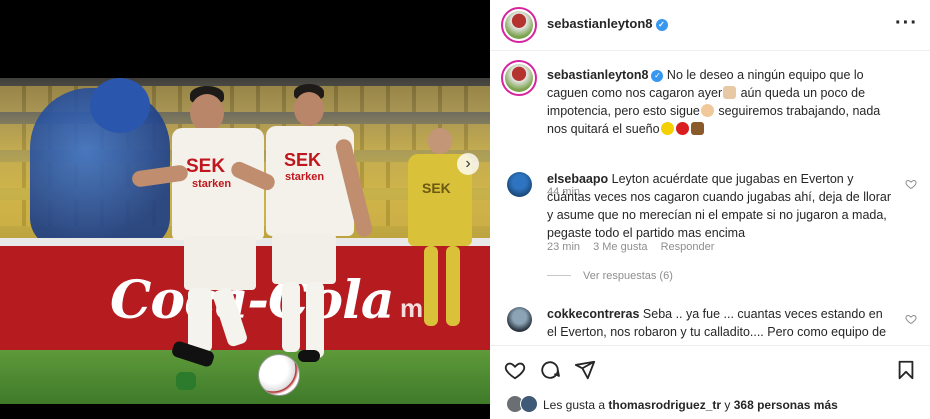  I want to click on more-options-icon: ···, so click(906, 23).